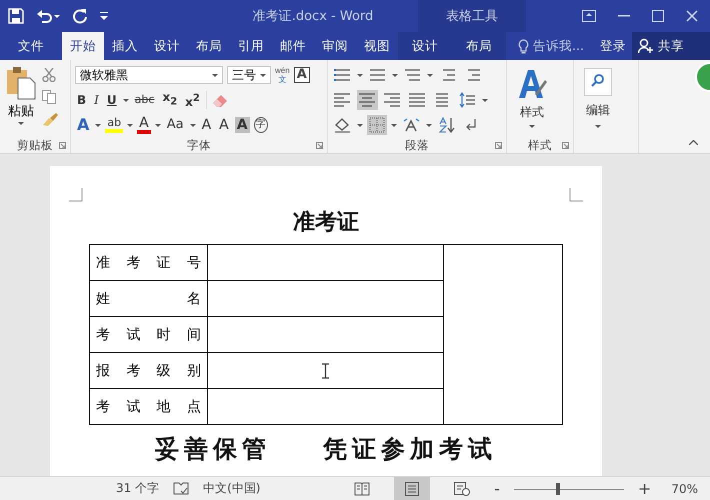 The height and width of the screenshot is (500, 710). Describe the element at coordinates (144, 100) in the screenshot. I see `format-button: abc` at that location.